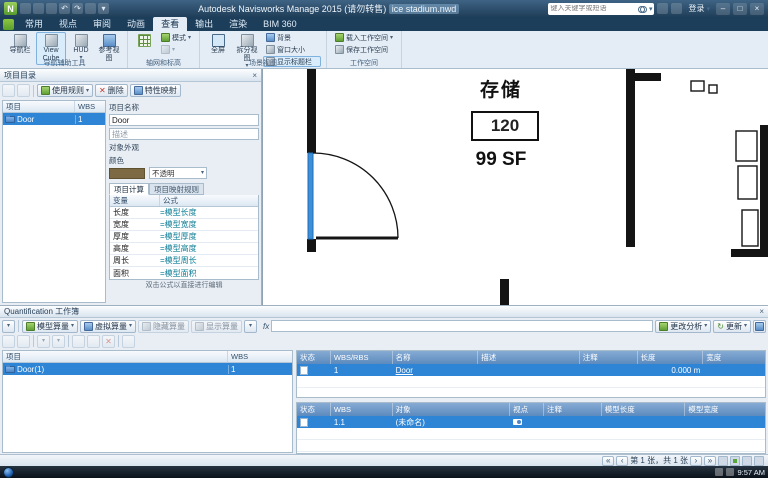 This screenshot has width=768, height=478. What do you see at coordinates (462, 326) in the screenshot?
I see `formula-bar-input` at bounding box center [462, 326].